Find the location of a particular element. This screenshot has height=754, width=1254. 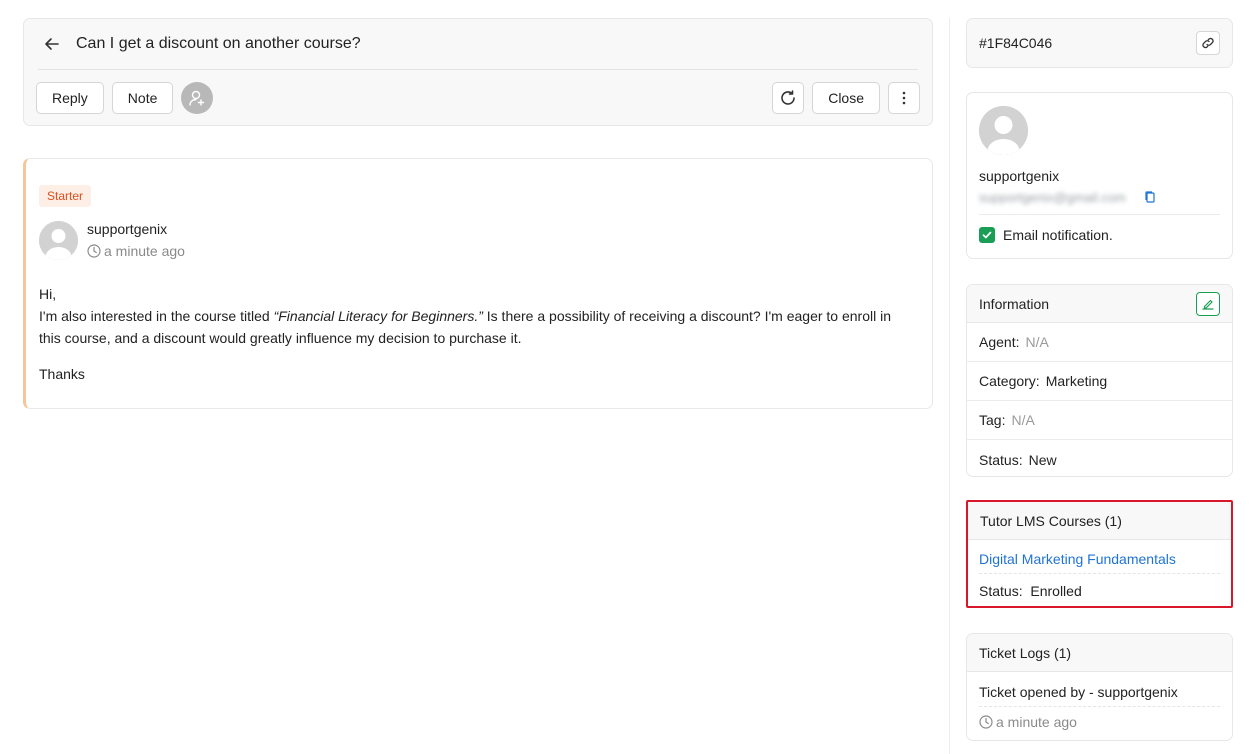

info-value: New is located at coordinates (1042, 459).